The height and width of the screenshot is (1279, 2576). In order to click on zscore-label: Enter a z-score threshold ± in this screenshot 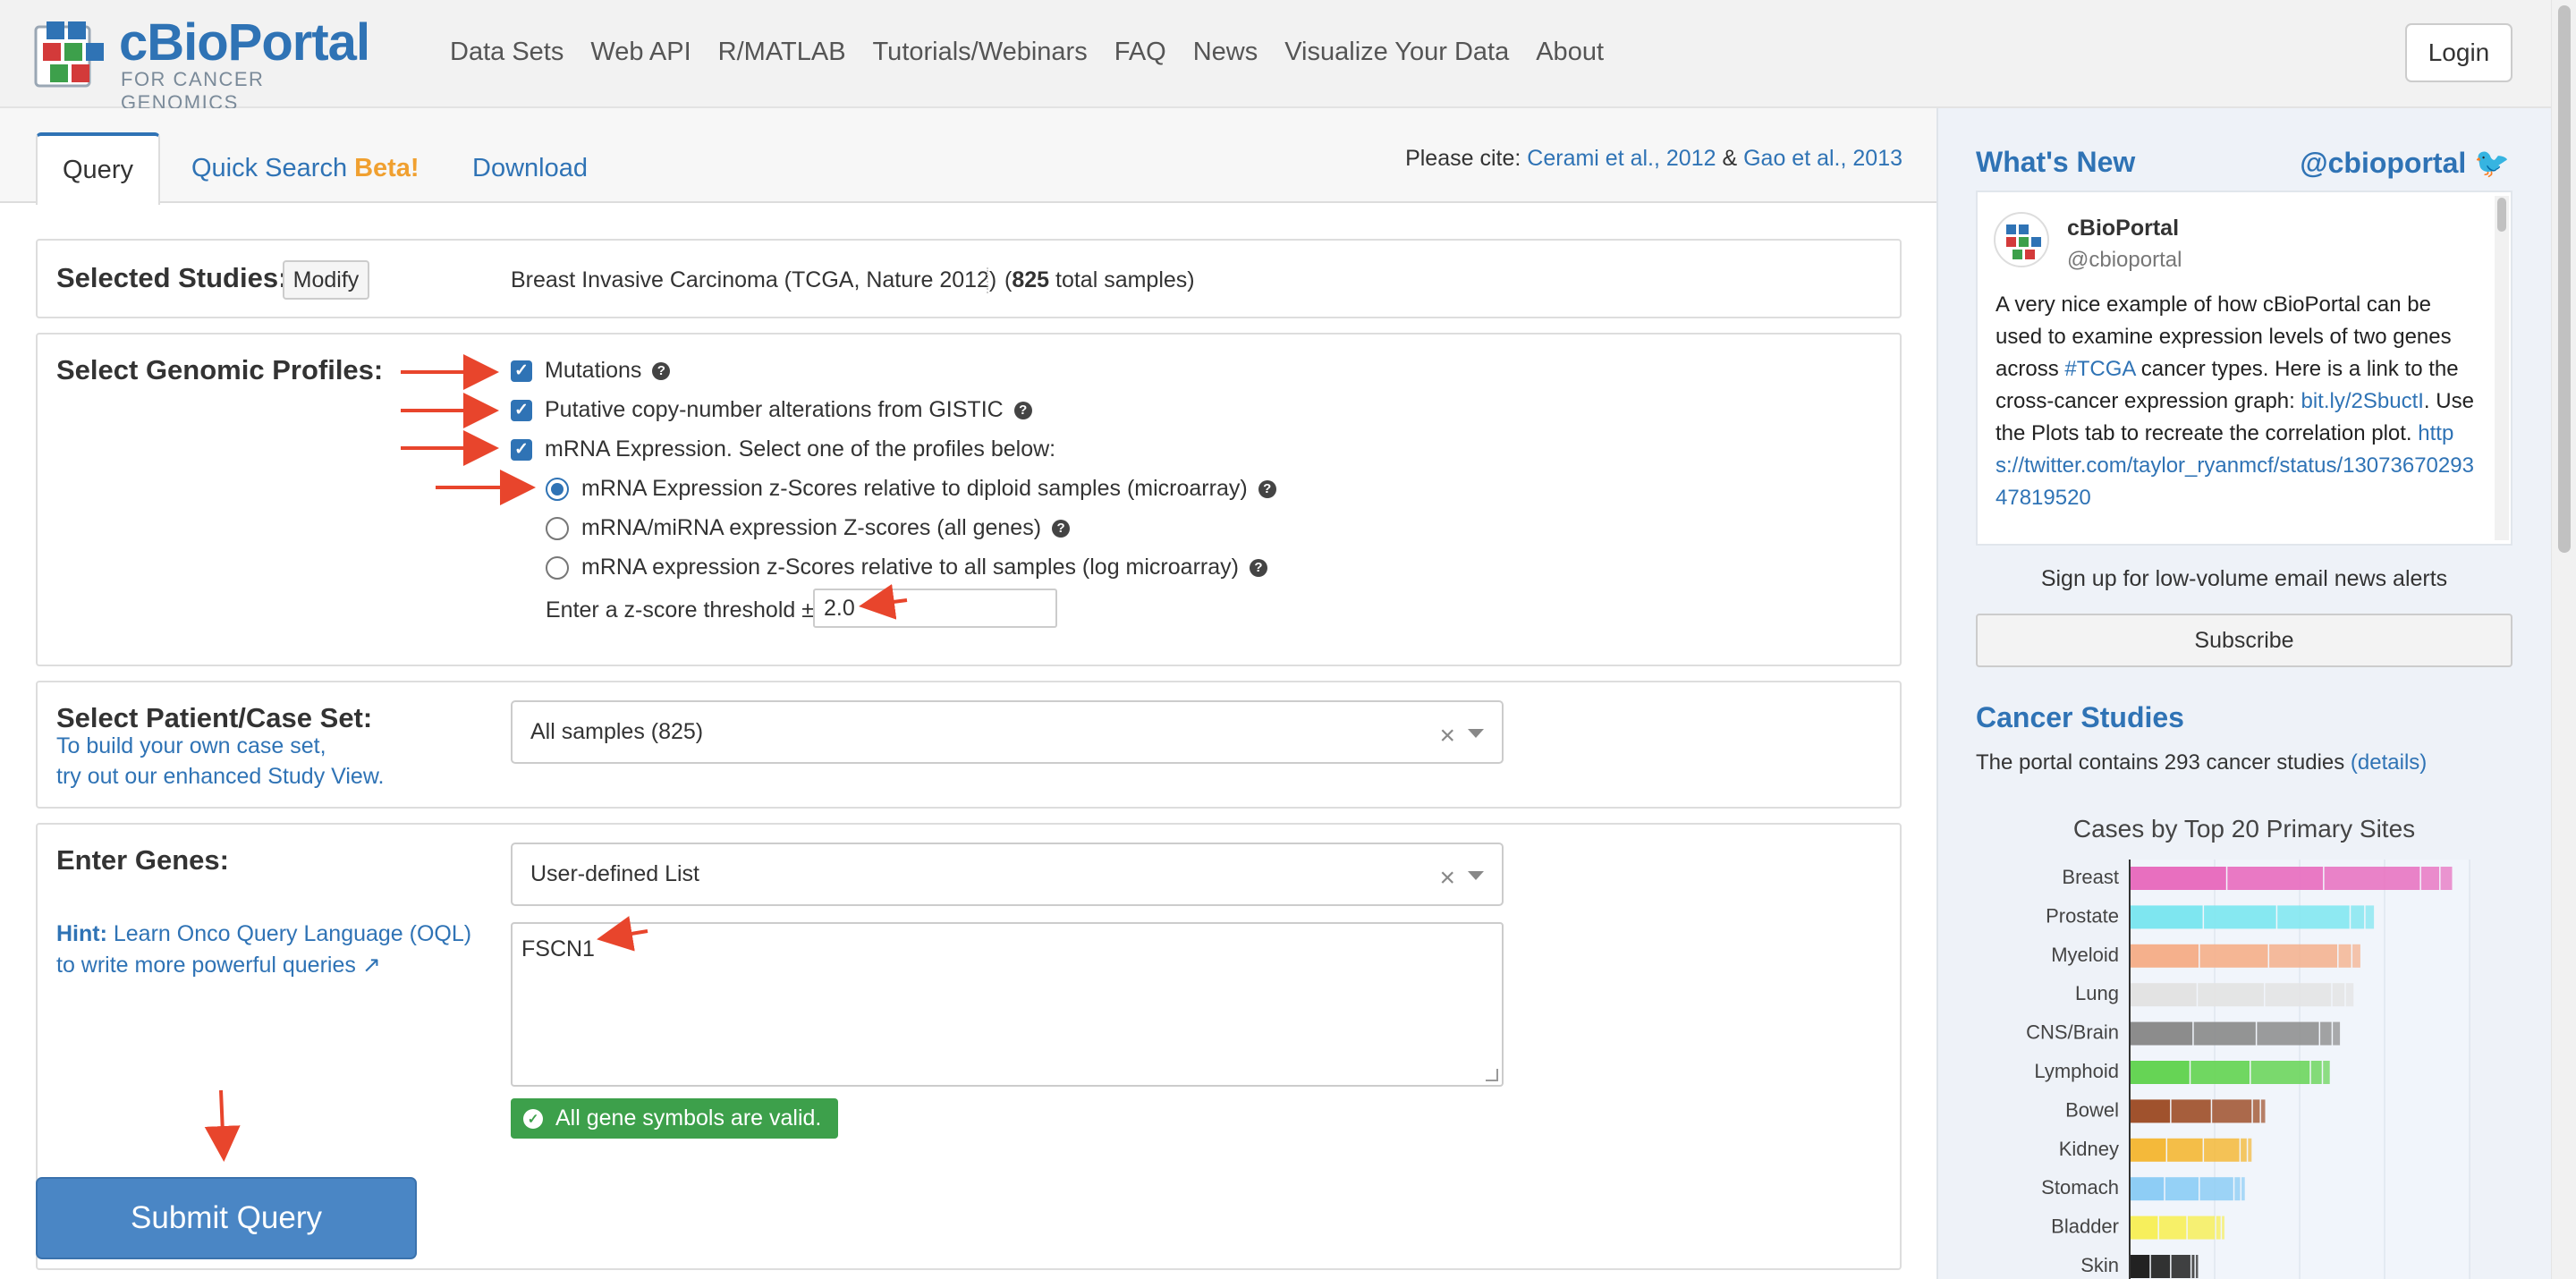, I will do `click(680, 610)`.